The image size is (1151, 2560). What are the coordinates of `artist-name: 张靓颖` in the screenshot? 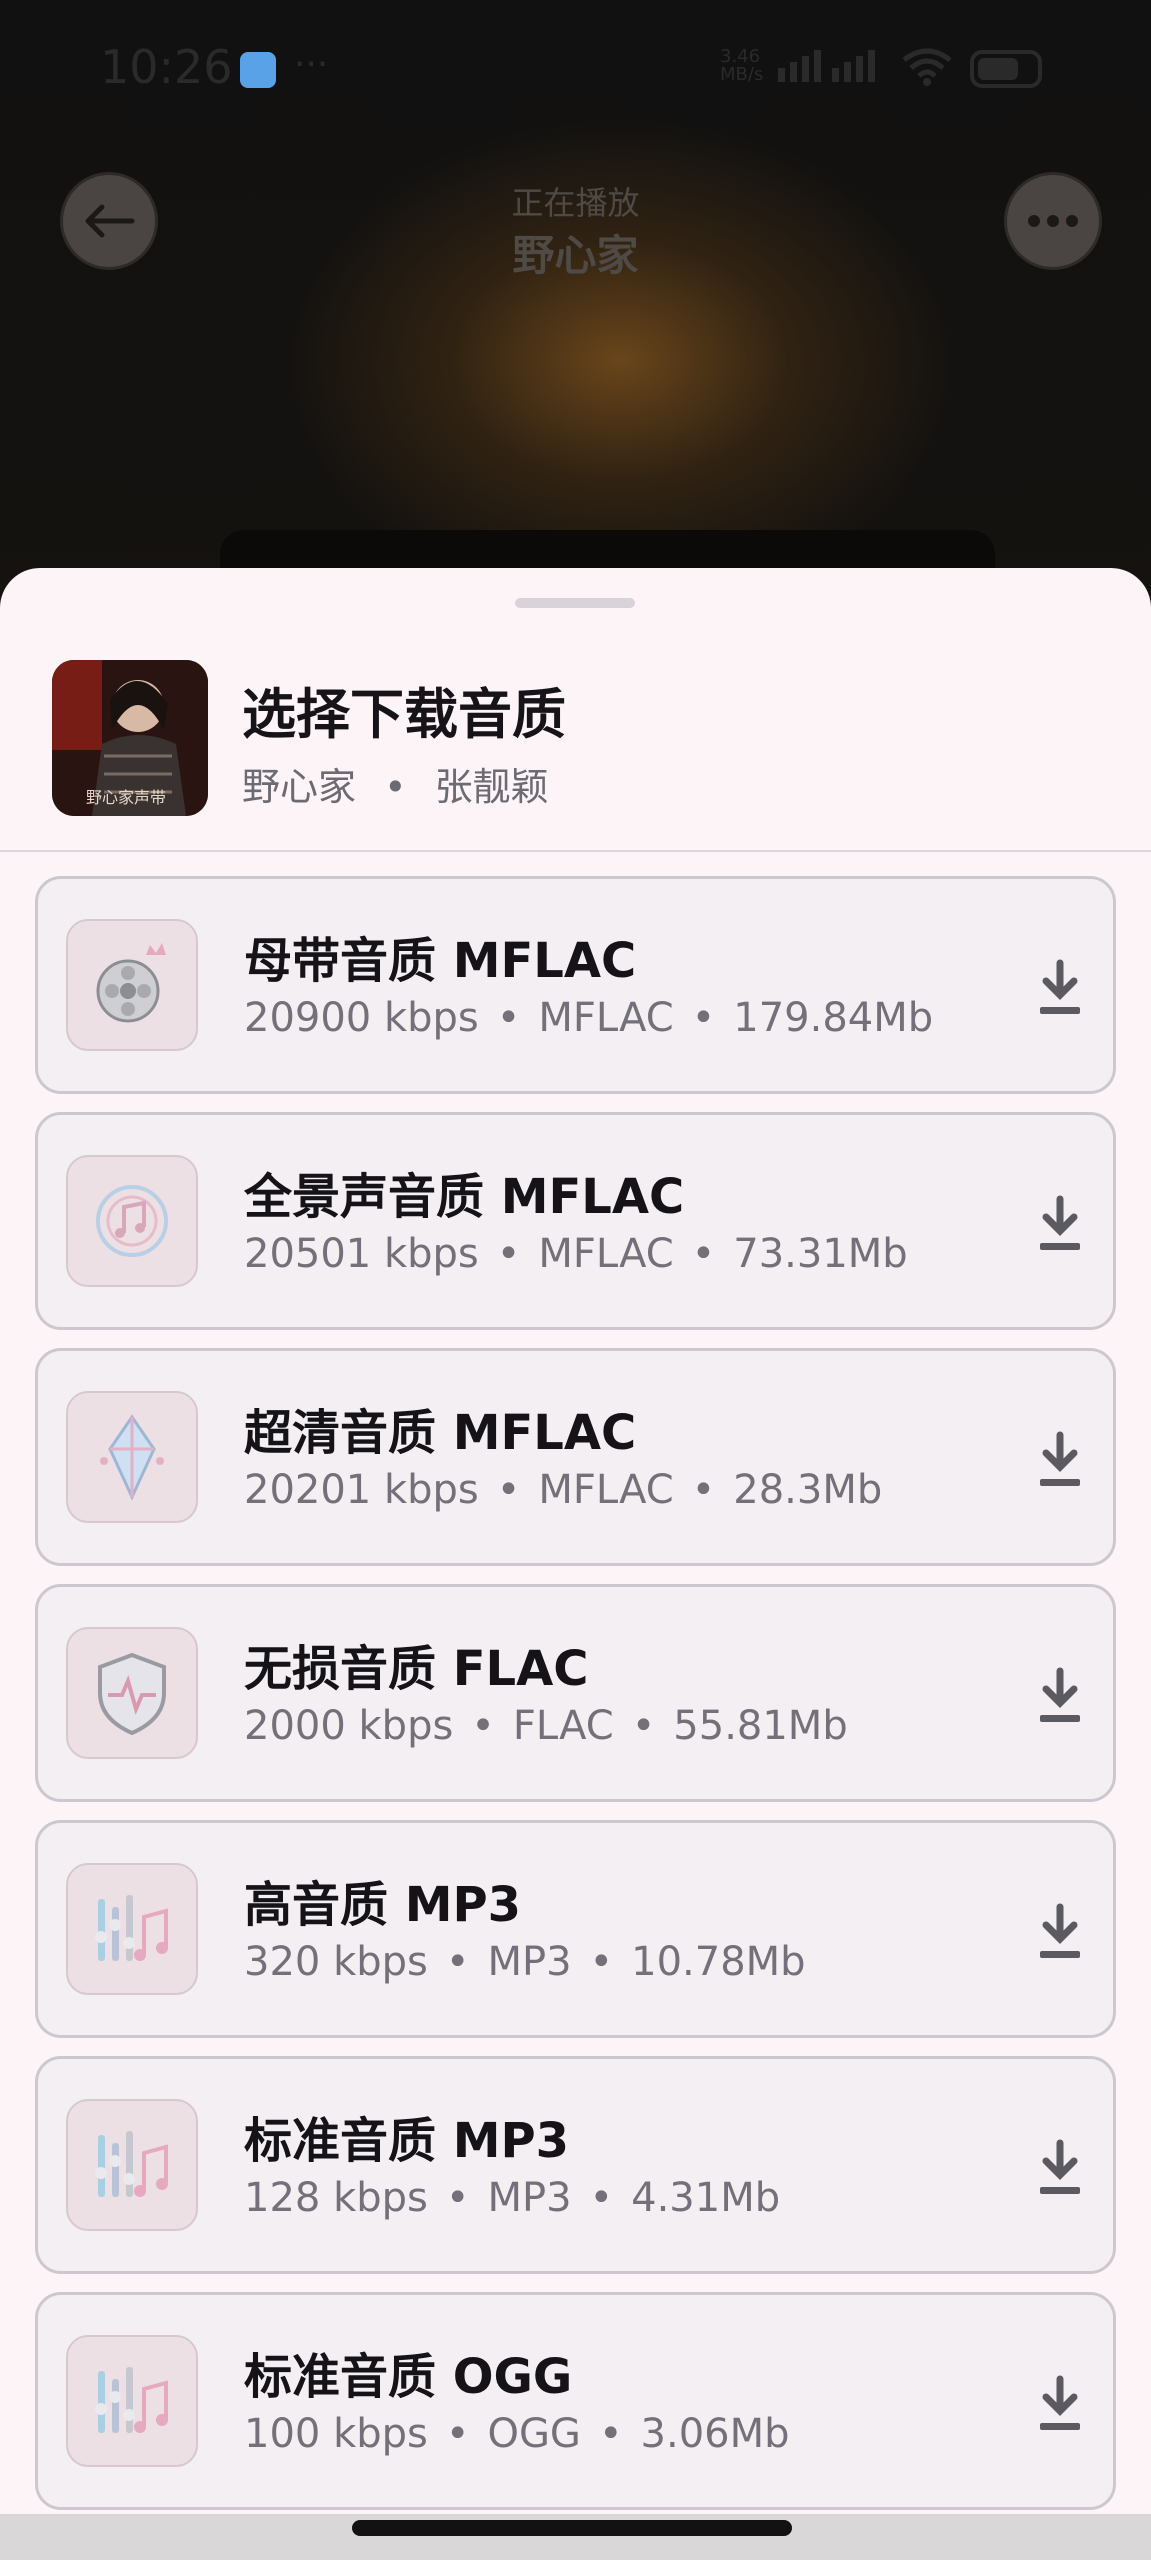 It's located at (491, 787).